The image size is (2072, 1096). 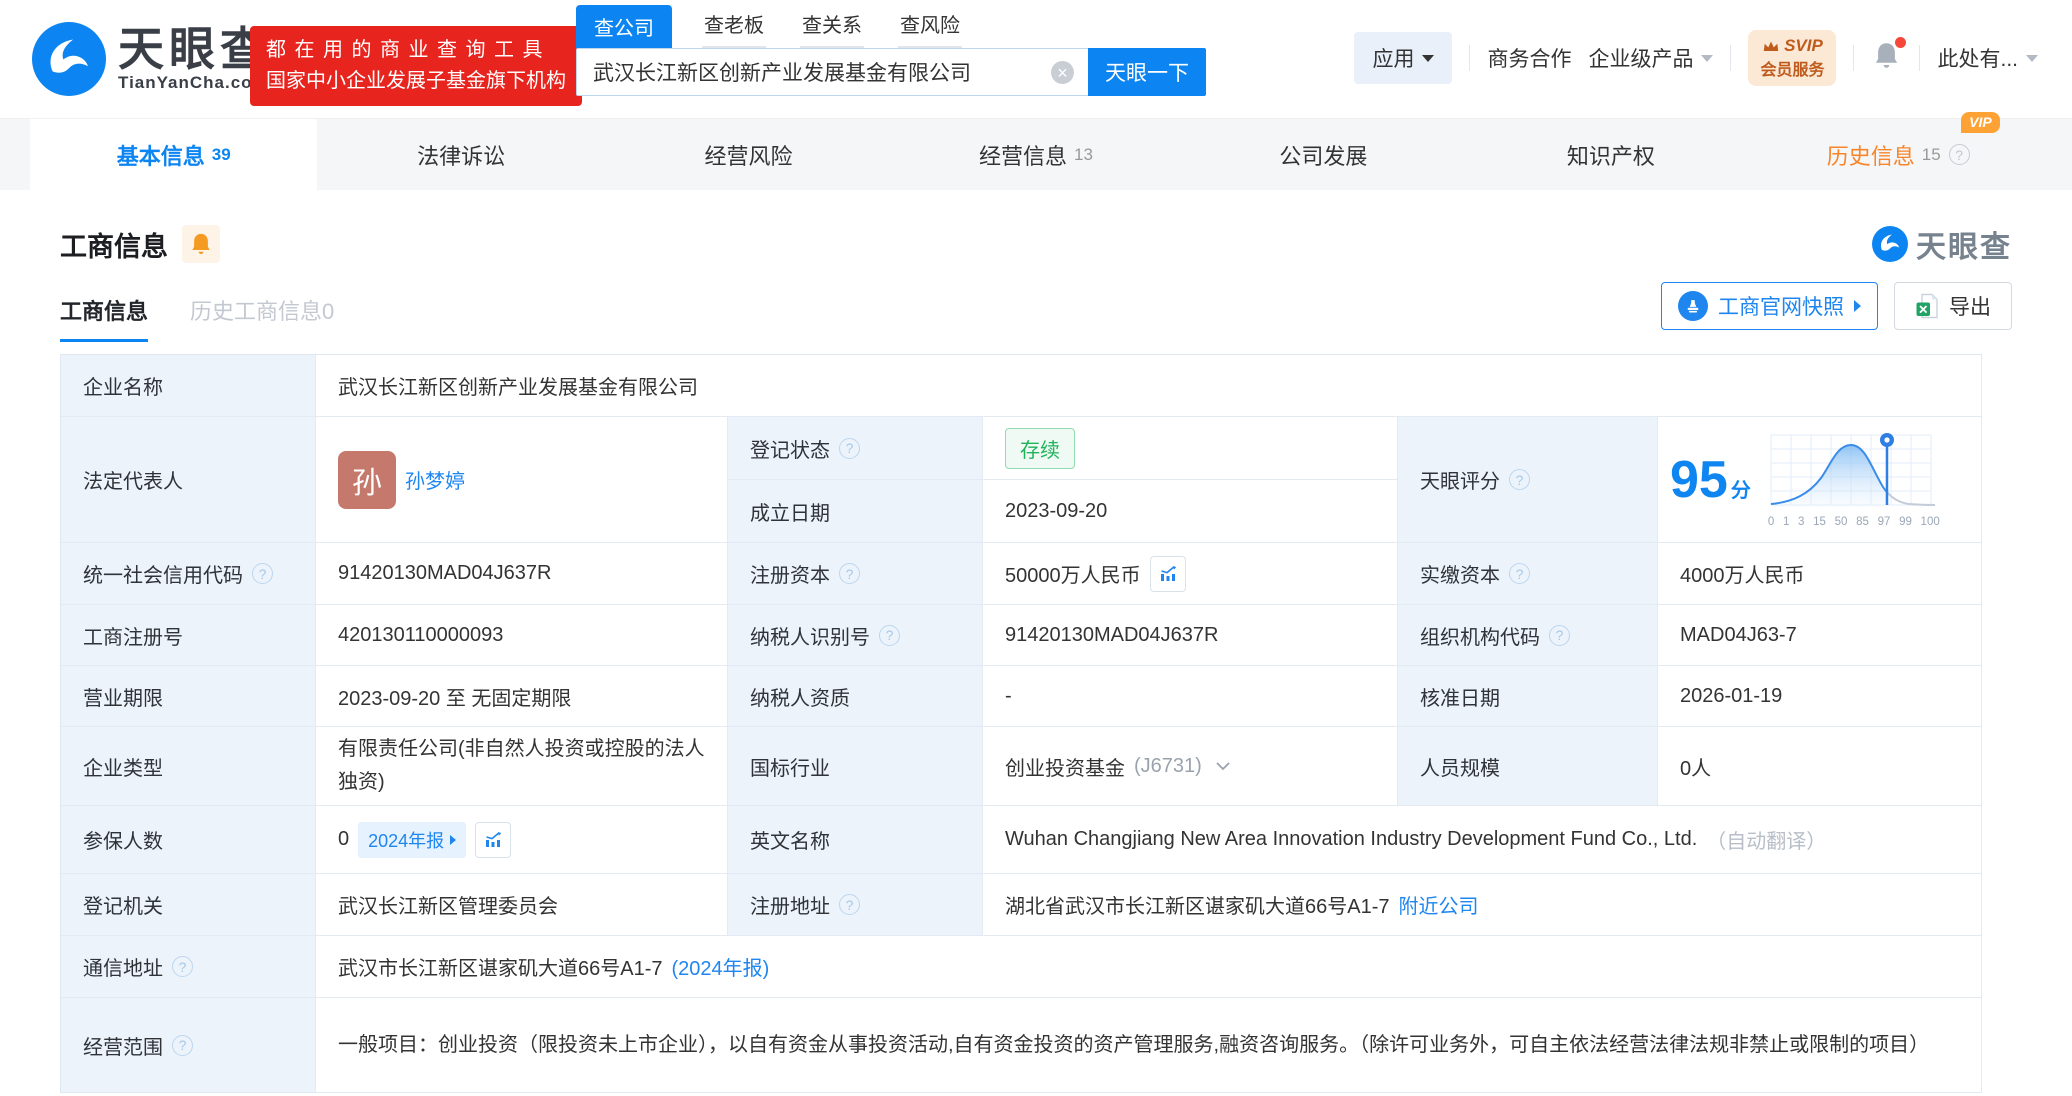 I want to click on tab-operation-info: 经营信息 13, so click(x=1035, y=154).